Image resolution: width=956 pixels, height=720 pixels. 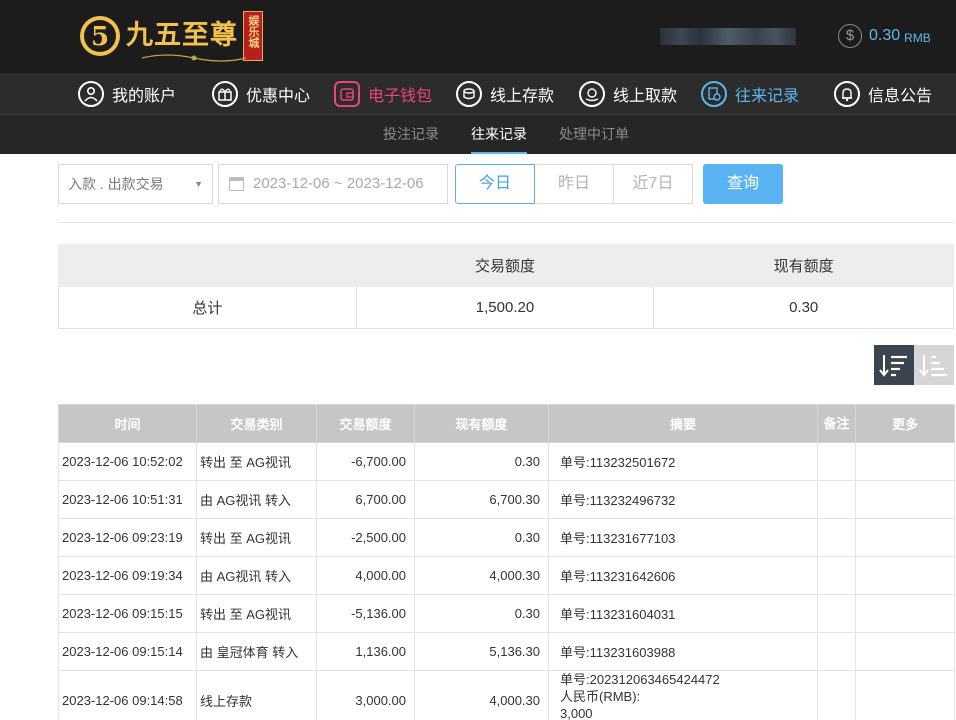 What do you see at coordinates (225, 94) in the screenshot?
I see `gift-icon` at bounding box center [225, 94].